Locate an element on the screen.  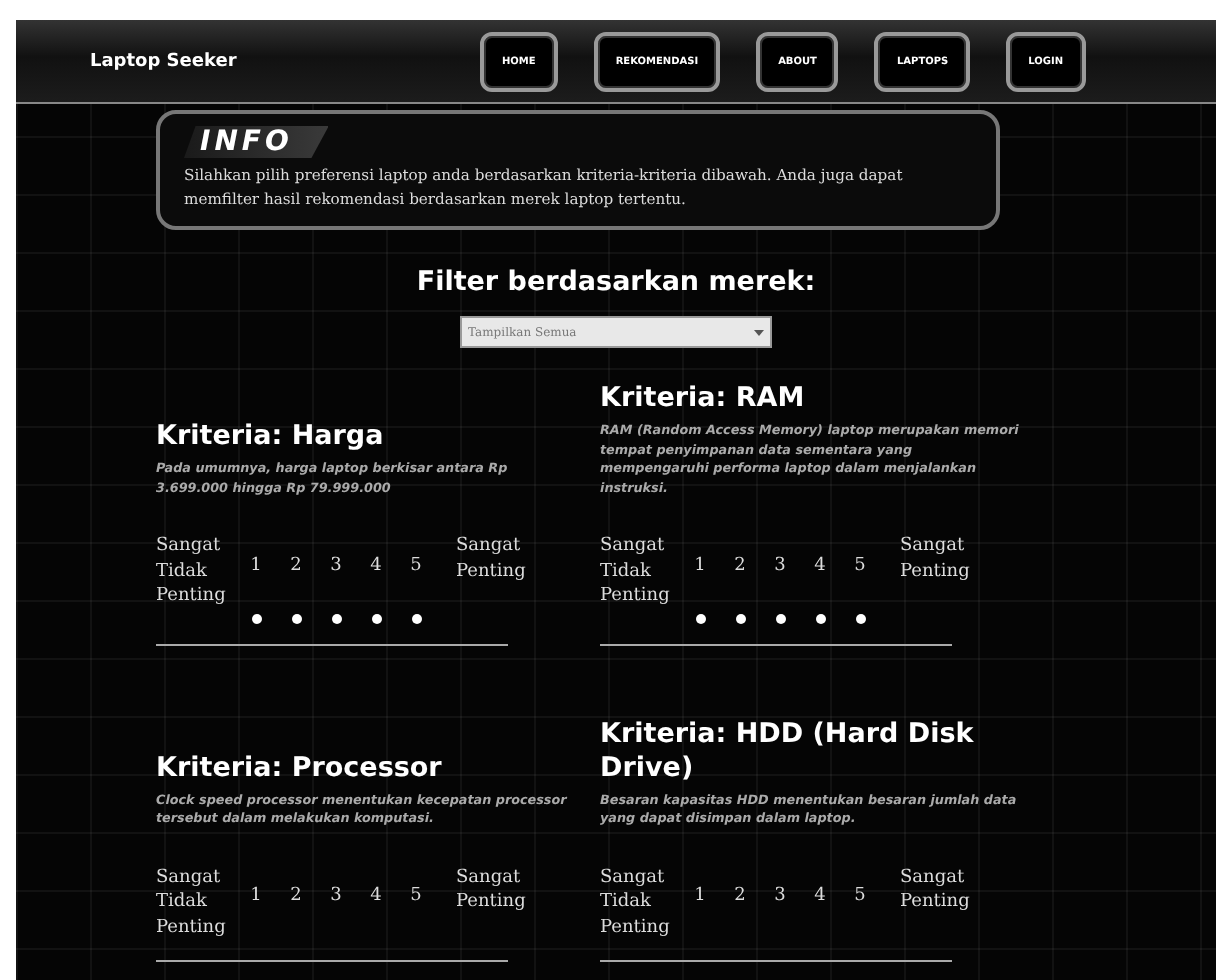
criterion-title: Kriteria: Processor is located at coordinates (300, 768).